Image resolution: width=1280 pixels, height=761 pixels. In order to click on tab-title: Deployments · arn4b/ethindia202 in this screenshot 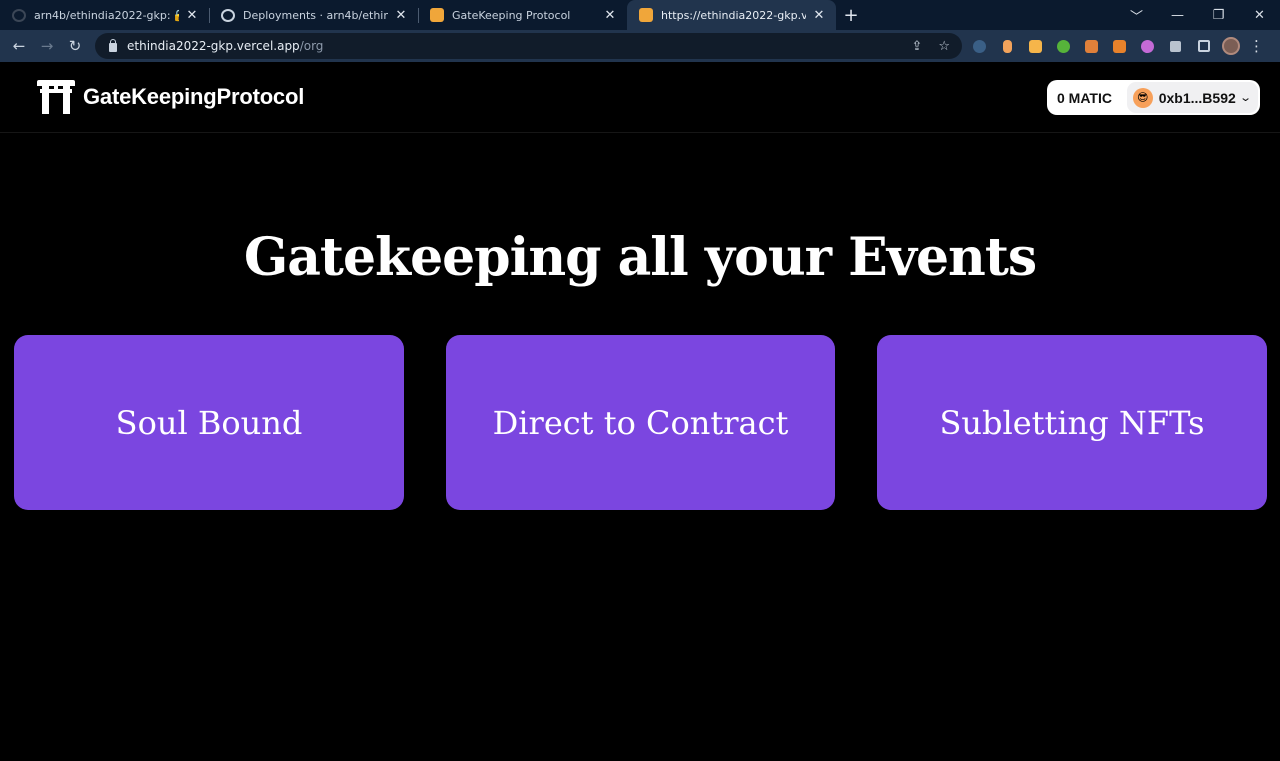, I will do `click(315, 15)`.